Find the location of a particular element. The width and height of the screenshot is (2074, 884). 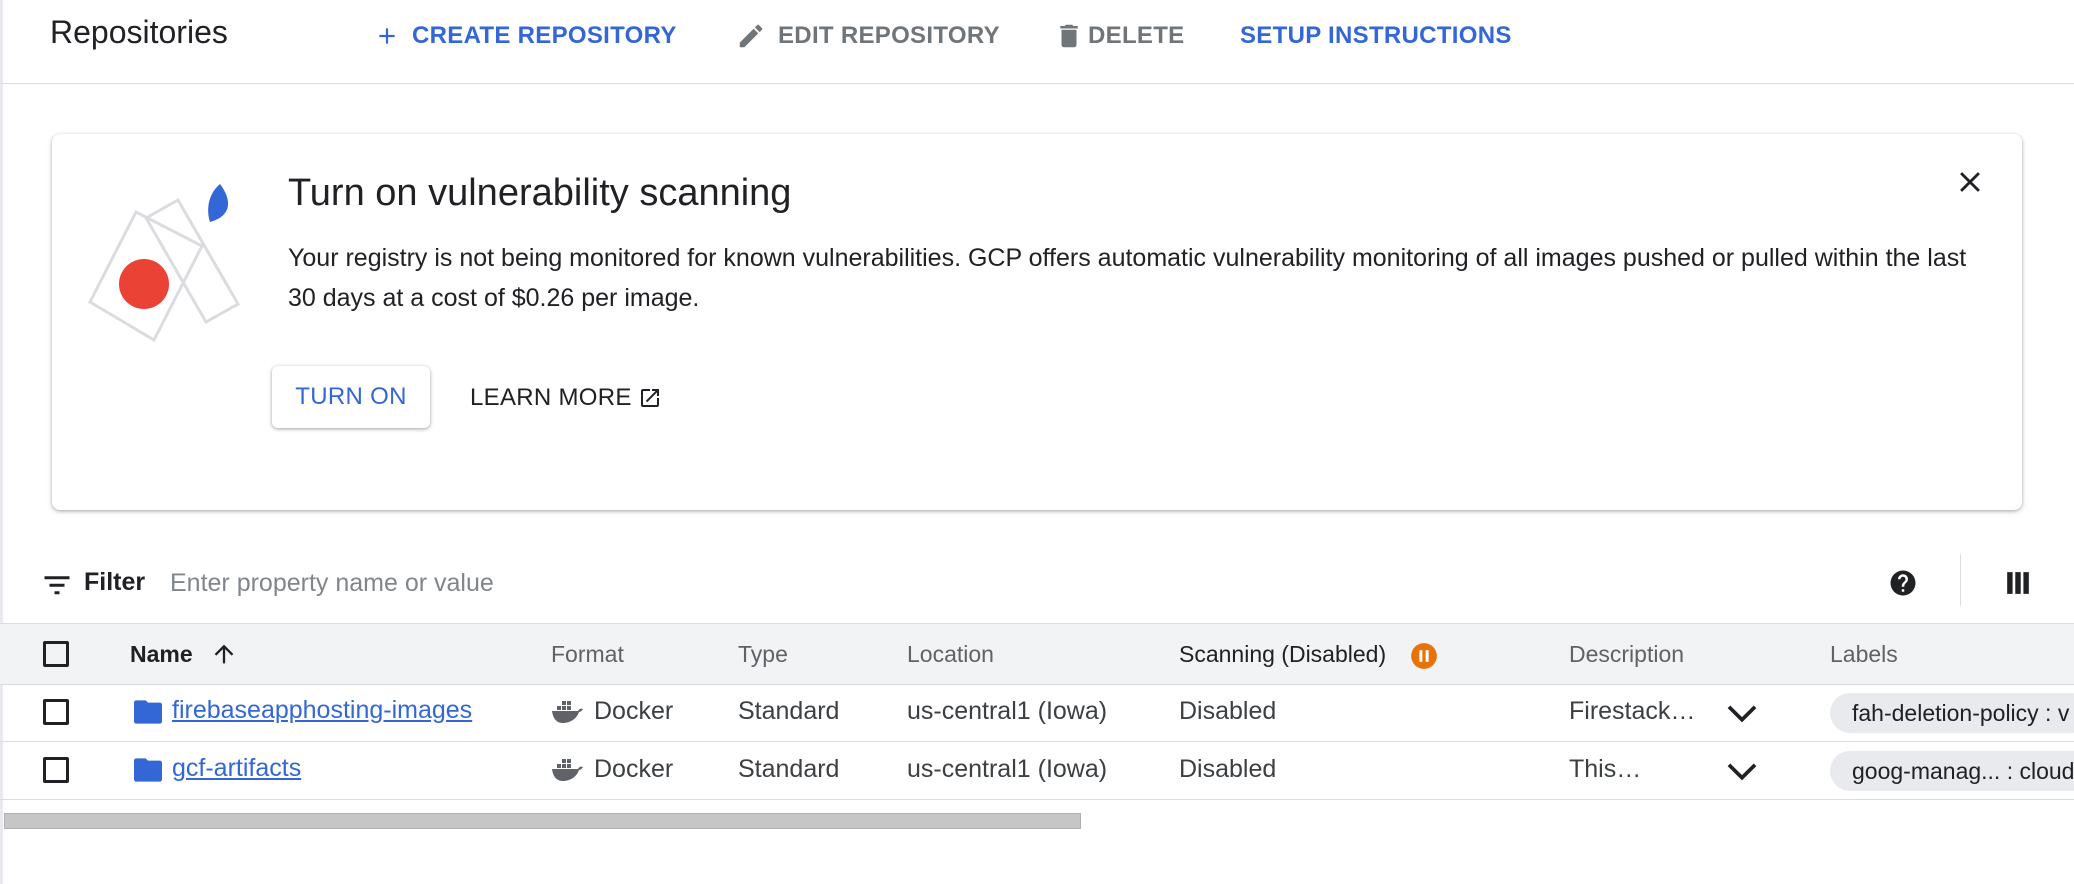

label-chip: fah-deletion-policy : v is located at coordinates (1952, 713).